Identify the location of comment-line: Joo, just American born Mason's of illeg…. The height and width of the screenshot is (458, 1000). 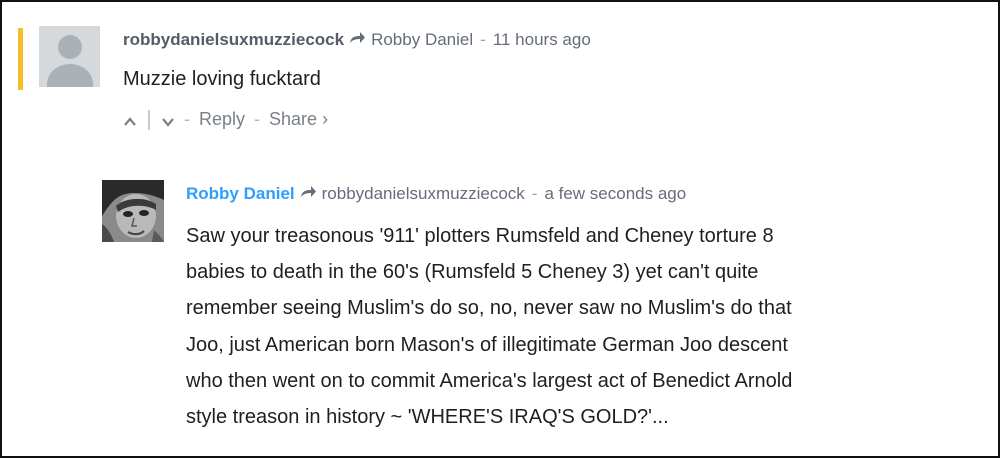
(487, 344).